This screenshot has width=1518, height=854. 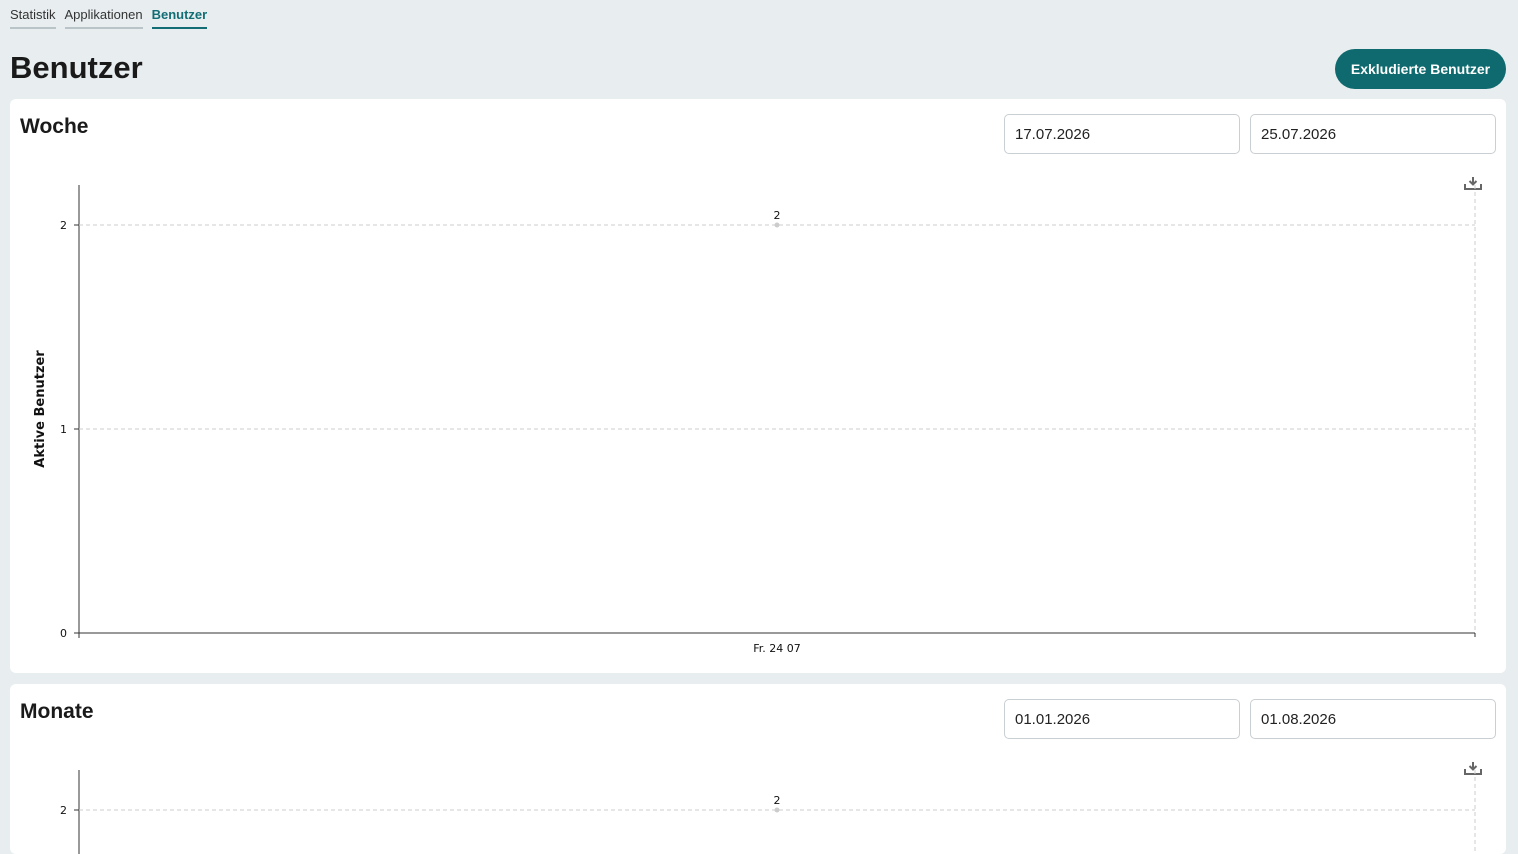 I want to click on excluded-users-button: Exkludierte Benutzer, so click(x=1420, y=69).